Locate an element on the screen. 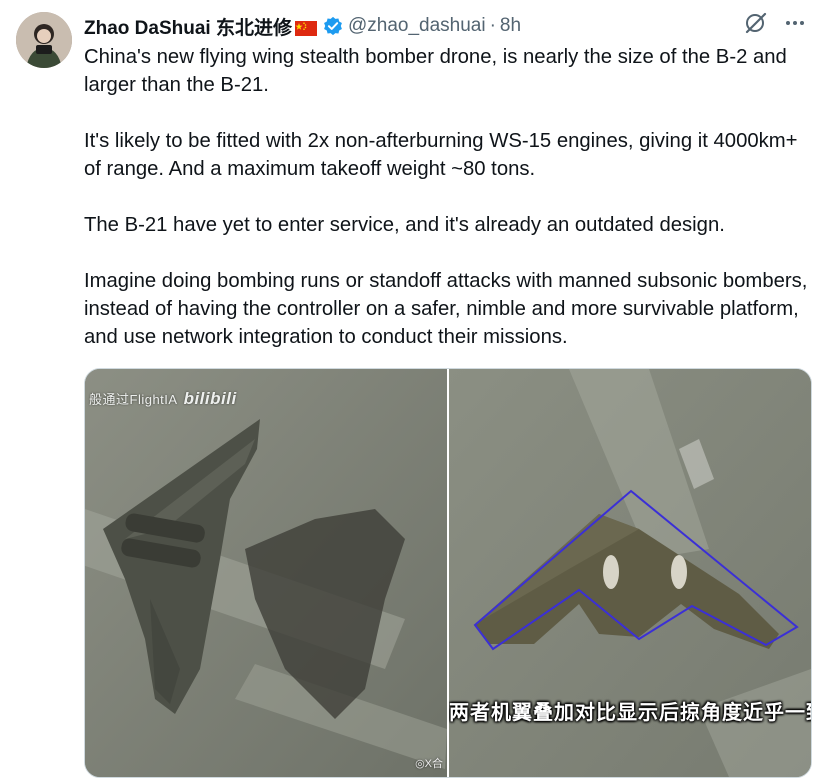 This screenshot has width=827, height=783. china-flag-icon is located at coordinates (305, 28).